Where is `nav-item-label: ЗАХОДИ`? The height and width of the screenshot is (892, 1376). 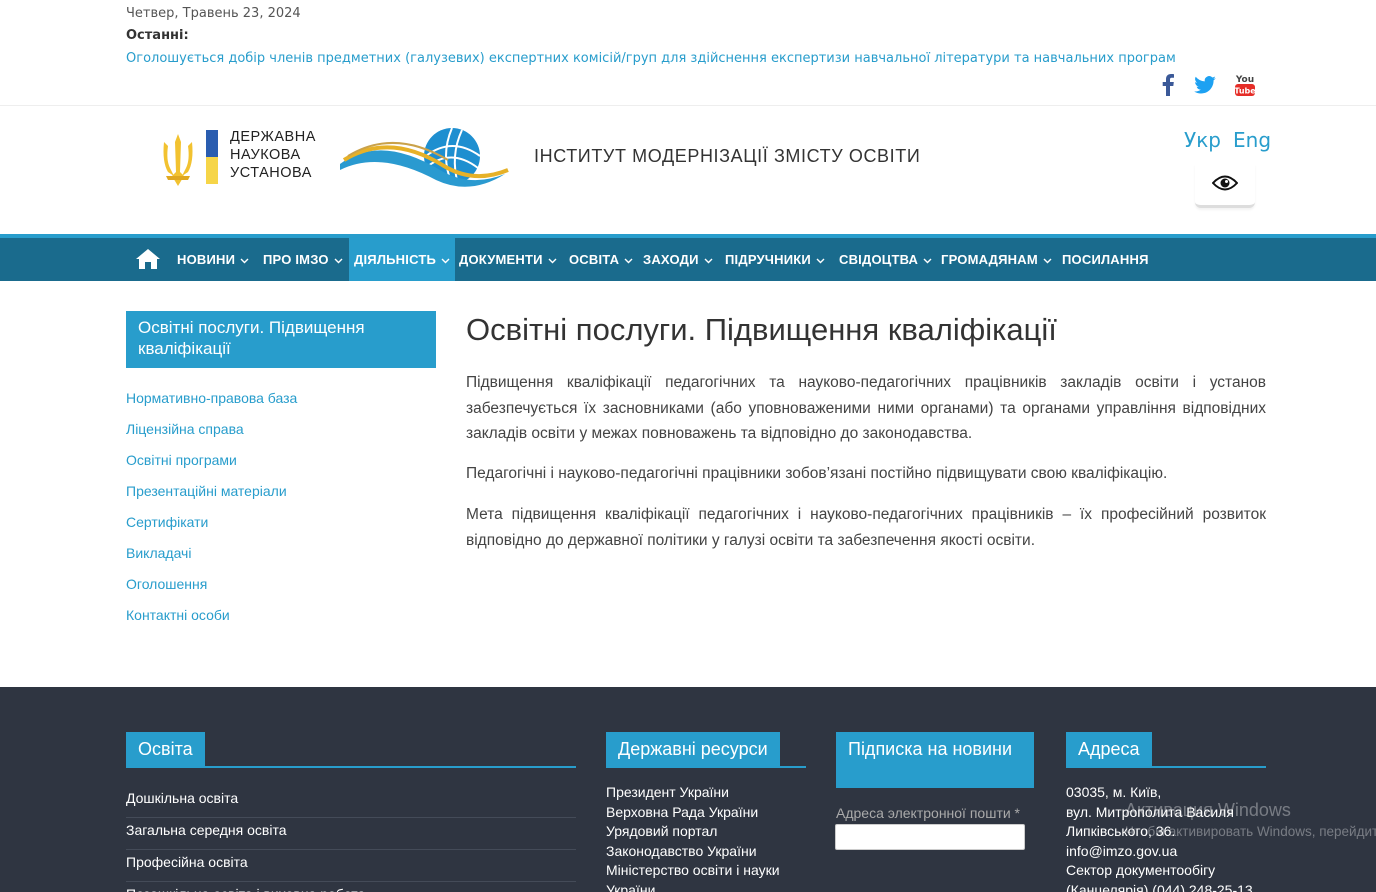 nav-item-label: ЗАХОДИ is located at coordinates (671, 259).